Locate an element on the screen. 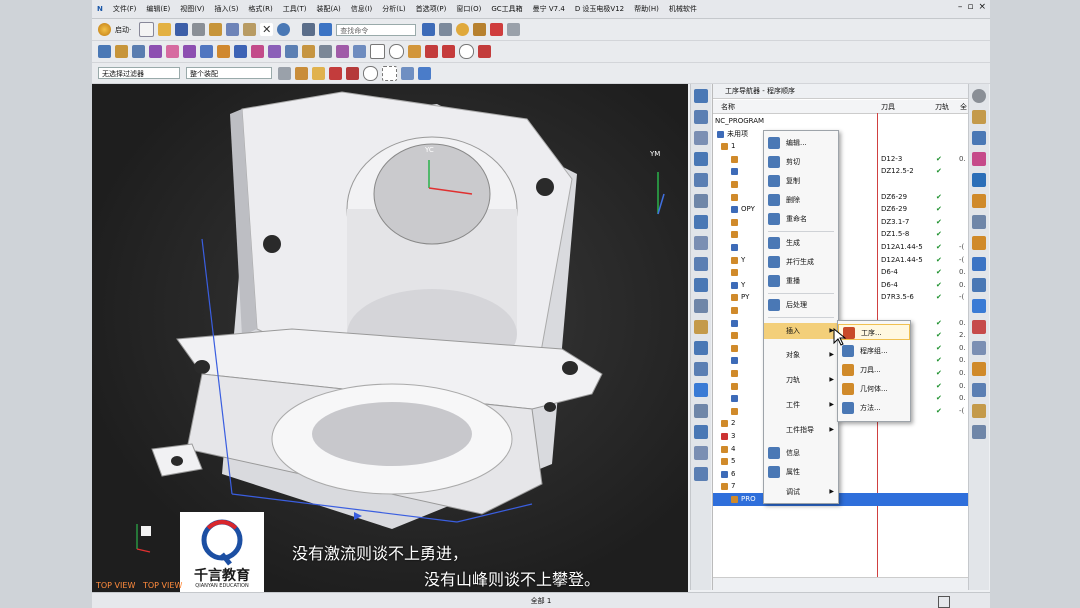 The image size is (1080, 608). ctx-workpiece: 工件 ▶ is located at coordinates (801, 405).